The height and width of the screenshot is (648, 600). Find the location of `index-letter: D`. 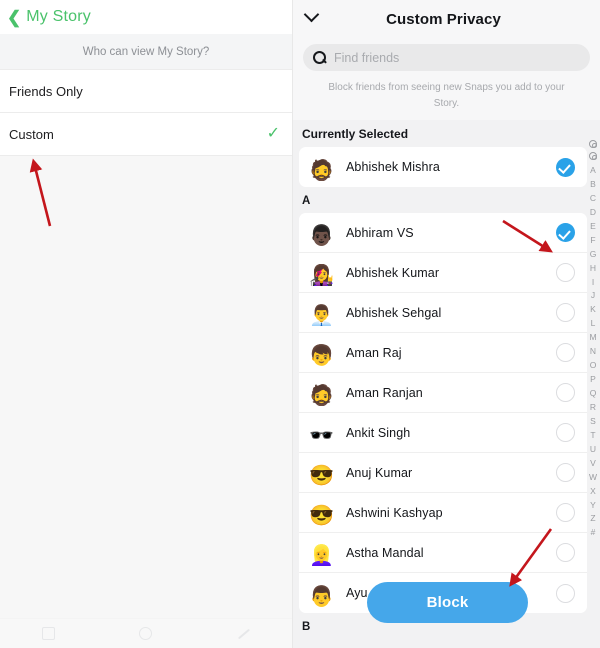

index-letter: D is located at coordinates (593, 213).